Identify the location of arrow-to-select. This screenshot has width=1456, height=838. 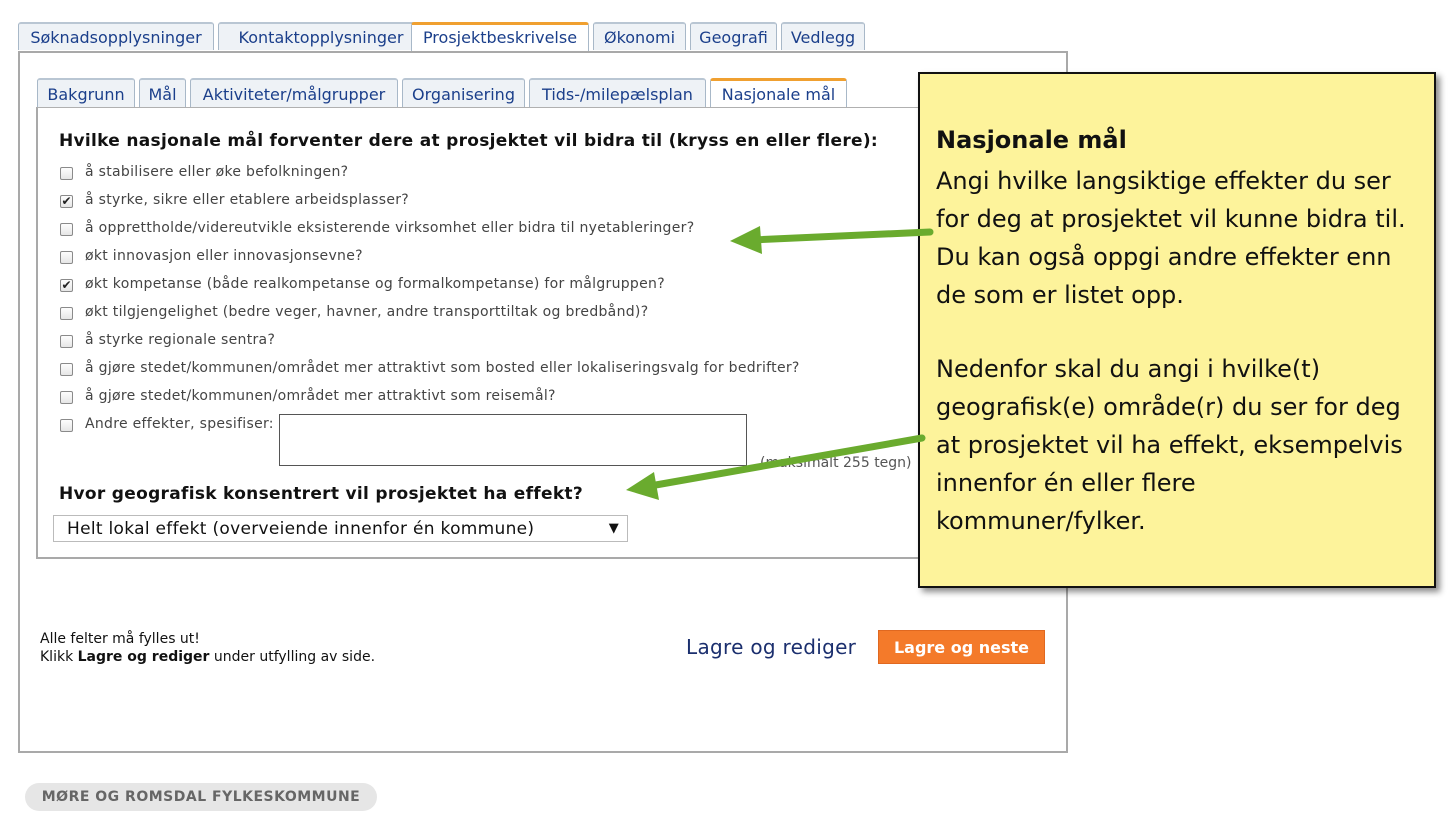
(776, 467).